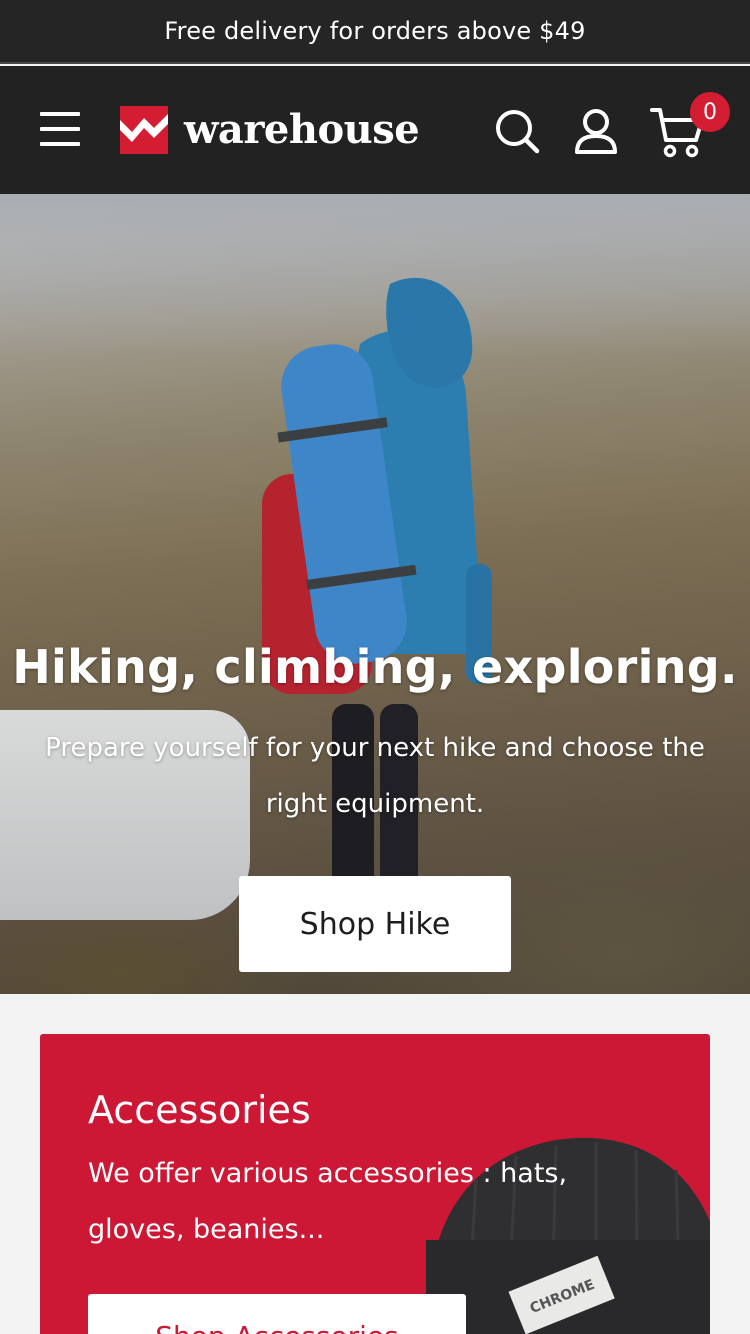 The height and width of the screenshot is (1334, 750). What do you see at coordinates (517, 131) in the screenshot?
I see `search-icon` at bounding box center [517, 131].